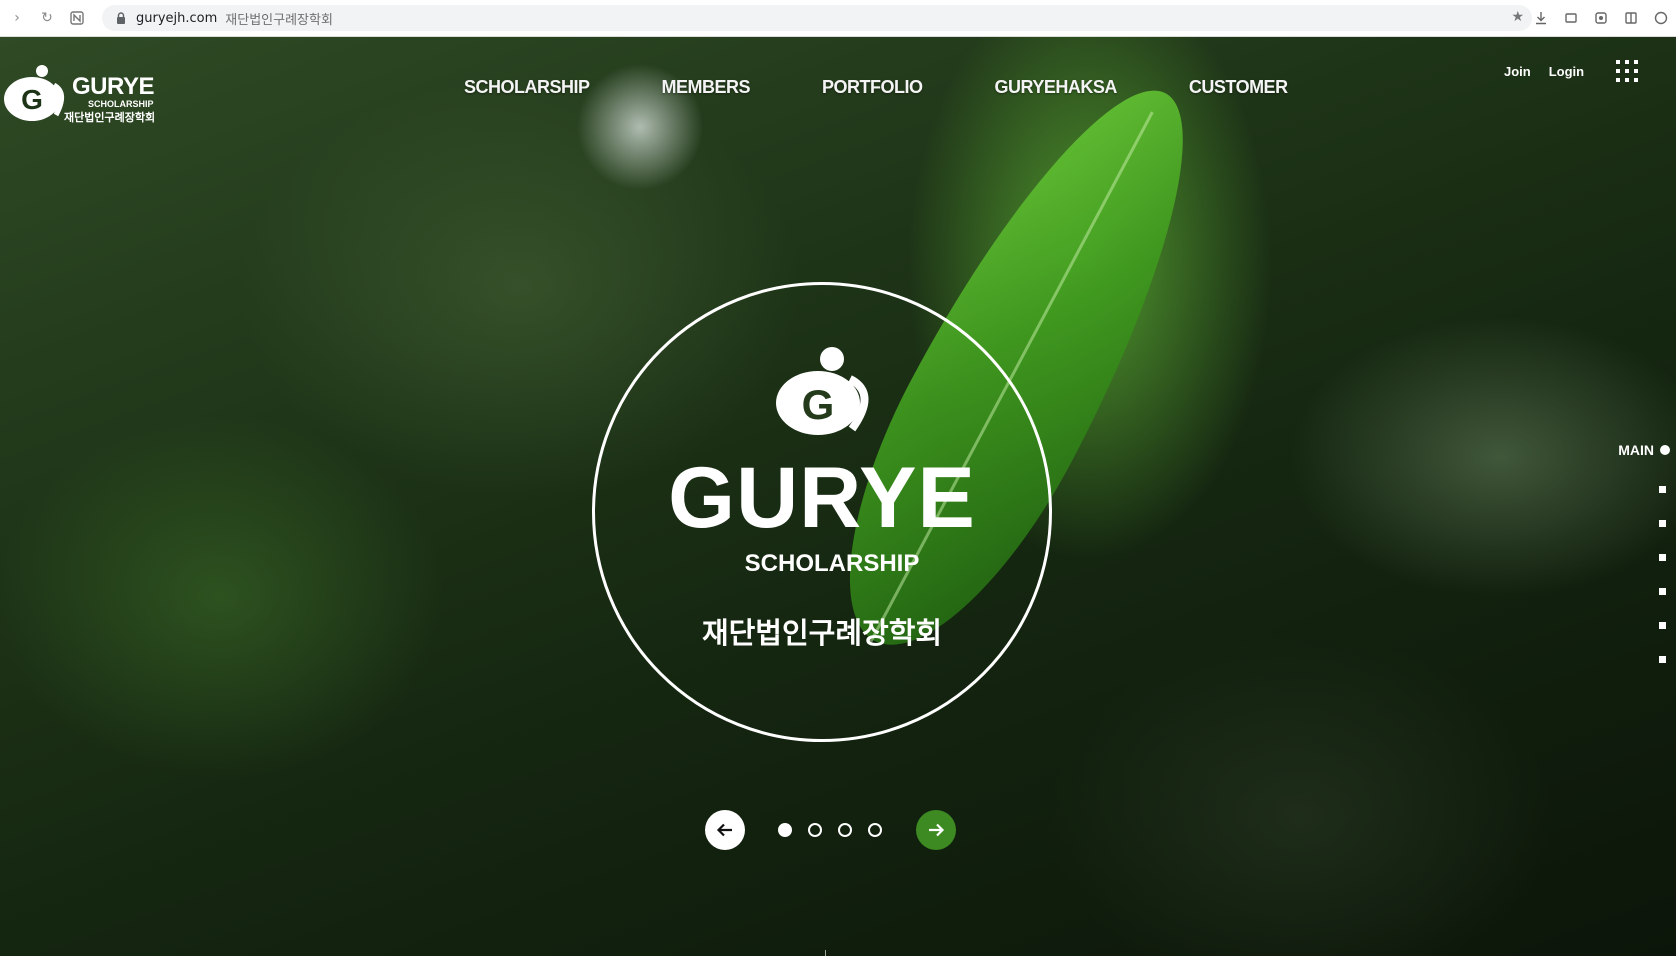  Describe the element at coordinates (113, 86) in the screenshot. I see `logo-word: GURYE` at that location.